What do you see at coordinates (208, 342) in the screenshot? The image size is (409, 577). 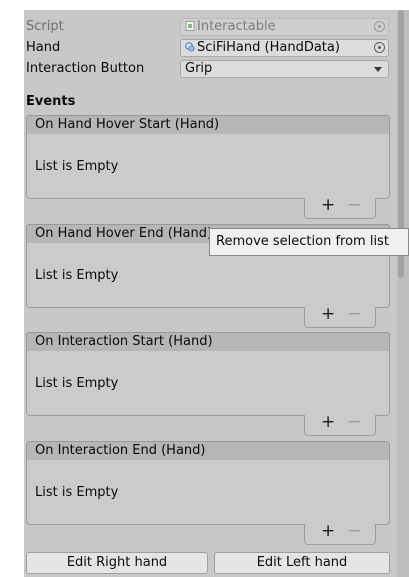 I see `event-header: On Interaction Start (Hand)` at bounding box center [208, 342].